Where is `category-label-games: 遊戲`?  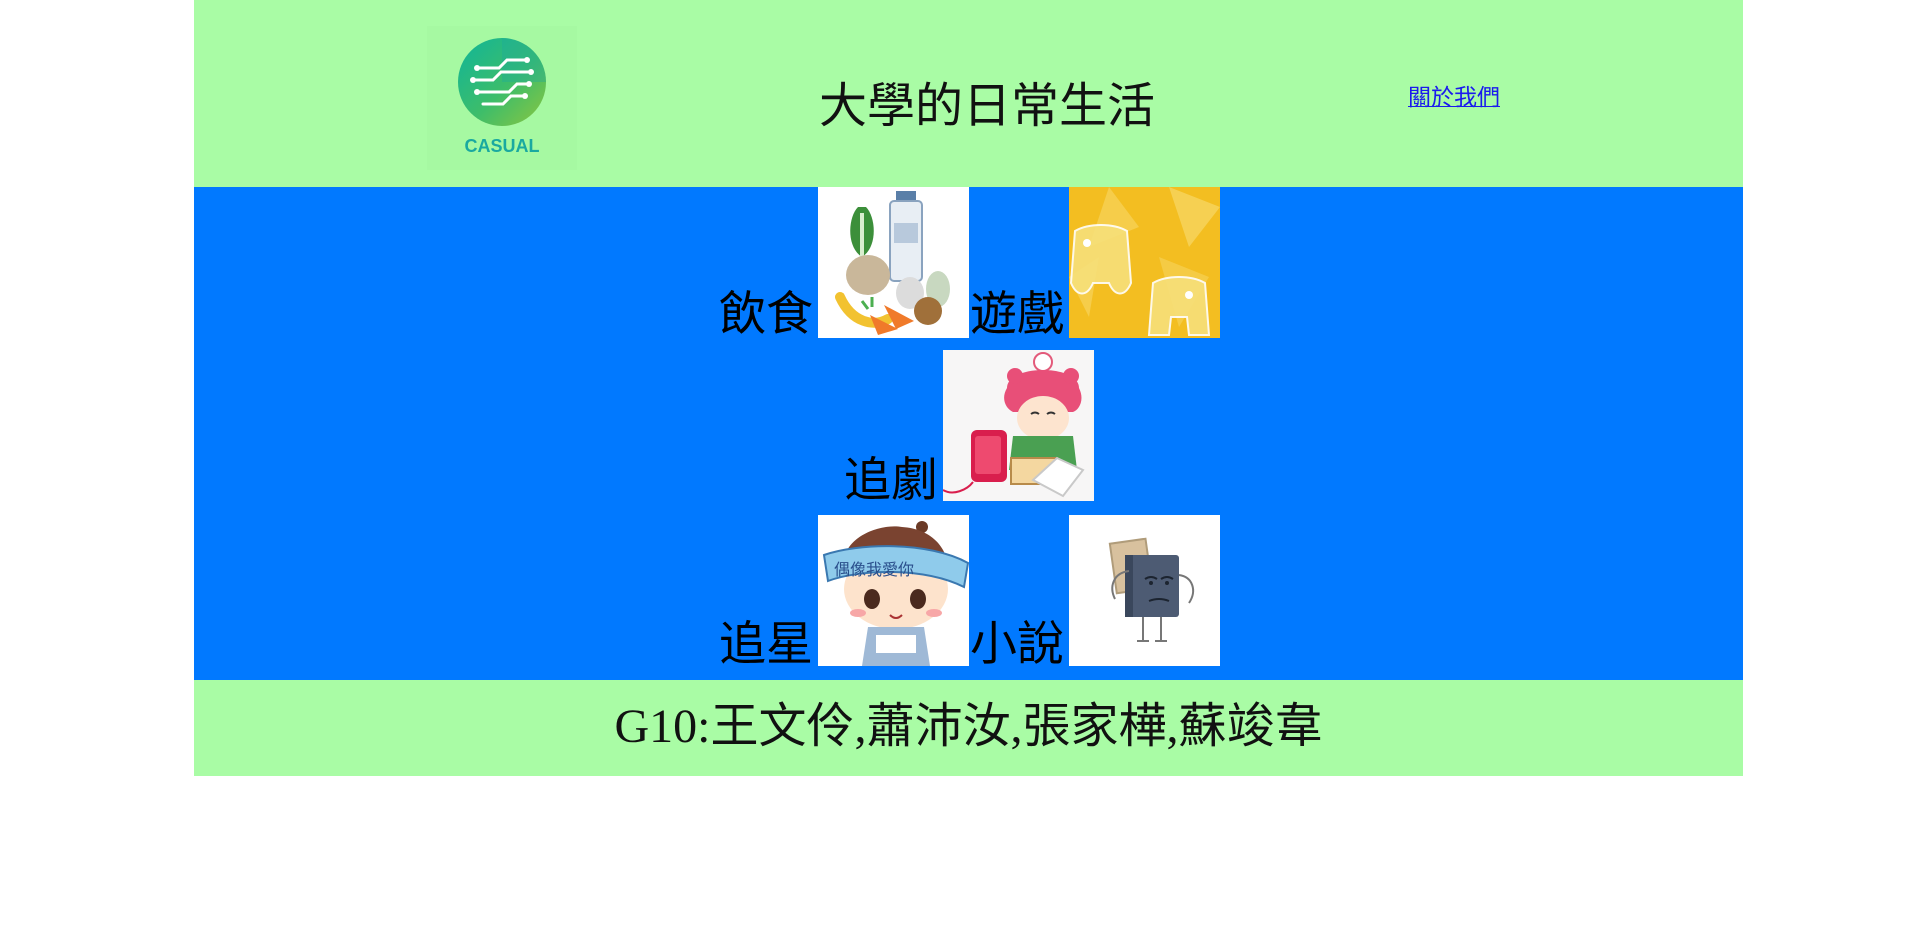
category-label-games: 遊戲 is located at coordinates (1017, 314).